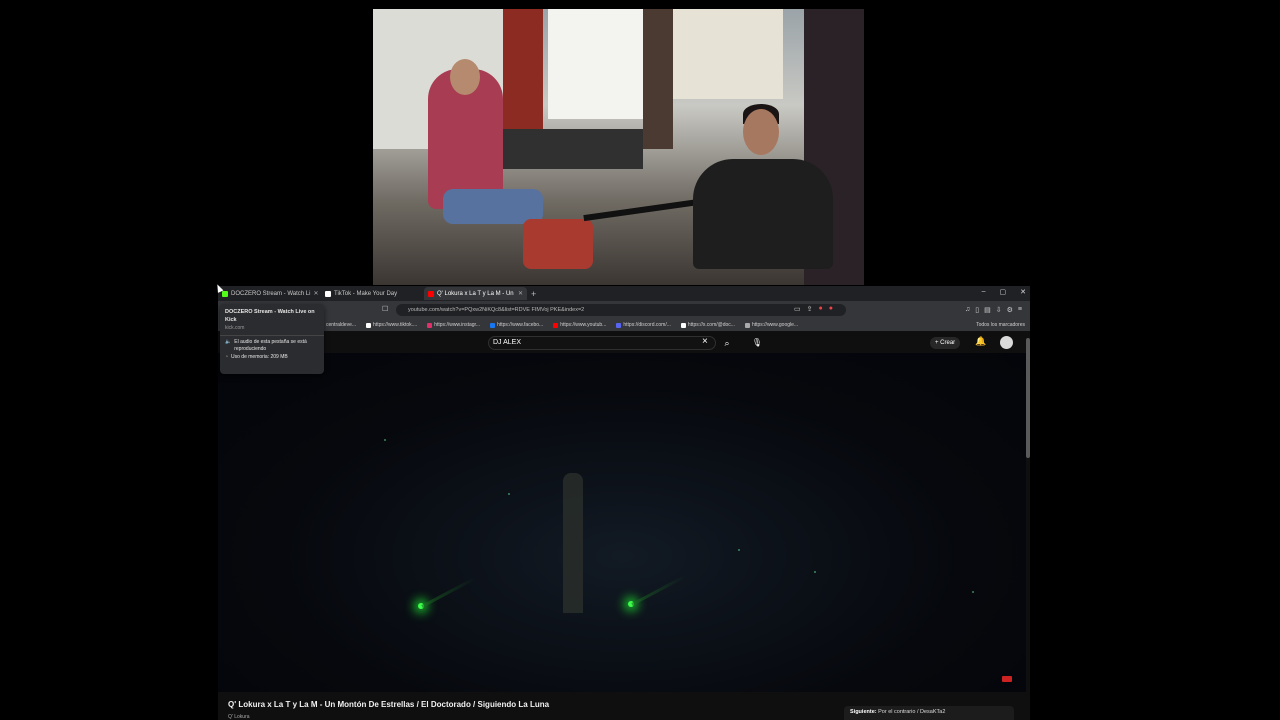 This screenshot has height=720, width=1280. What do you see at coordinates (523, 74) in the screenshot?
I see `webcam-door` at bounding box center [523, 74].